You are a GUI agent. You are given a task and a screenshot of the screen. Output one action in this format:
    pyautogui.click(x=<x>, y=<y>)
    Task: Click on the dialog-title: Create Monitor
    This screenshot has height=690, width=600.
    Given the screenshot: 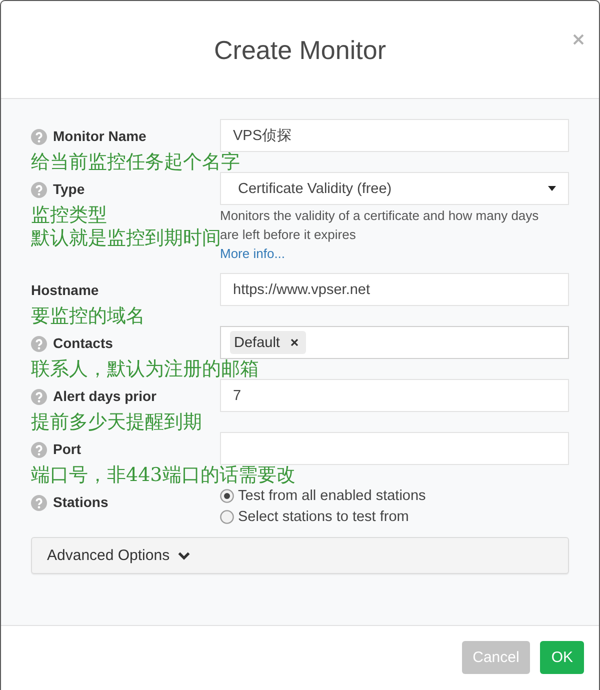 What is the action you would take?
    pyautogui.click(x=300, y=50)
    